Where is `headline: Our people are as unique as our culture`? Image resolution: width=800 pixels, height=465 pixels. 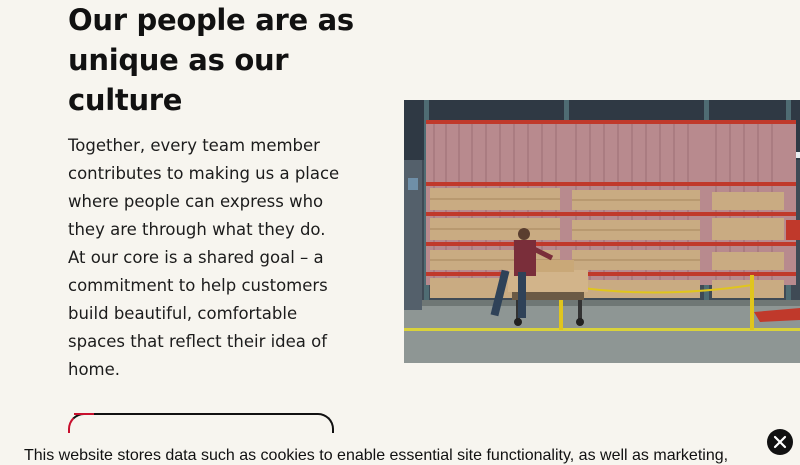
headline: Our people are as unique as our culture is located at coordinates (211, 60).